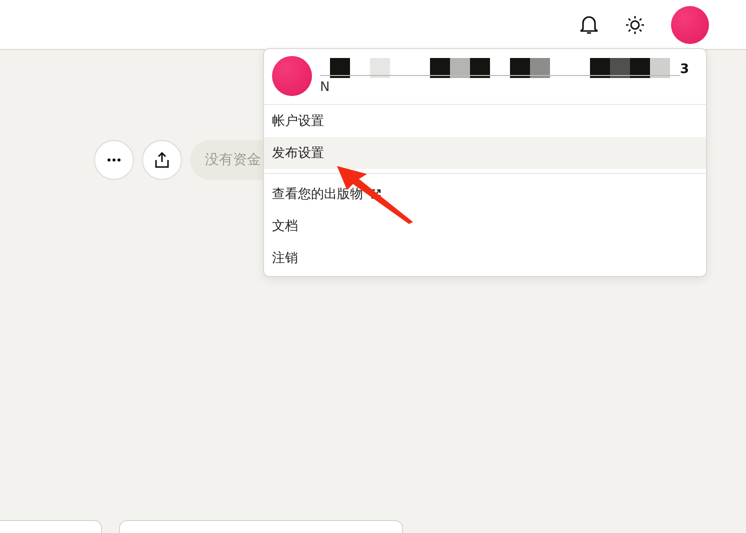  What do you see at coordinates (485, 258) in the screenshot?
I see `menu-item: 注销` at bounding box center [485, 258].